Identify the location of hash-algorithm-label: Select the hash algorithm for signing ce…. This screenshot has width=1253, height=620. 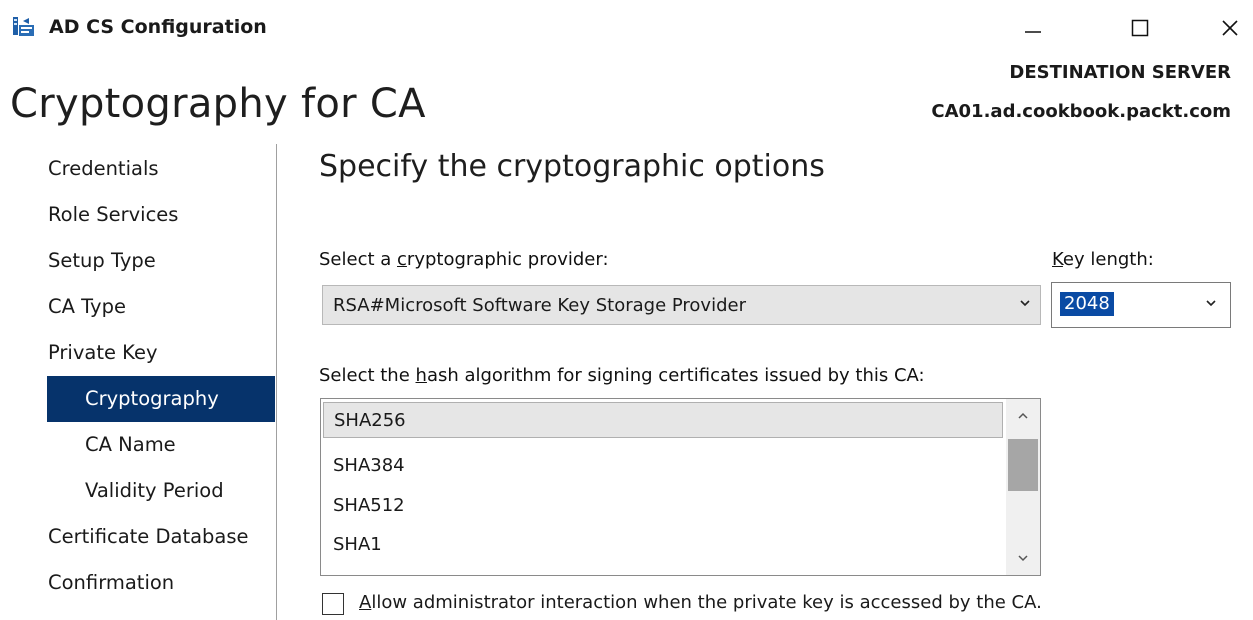
(622, 375).